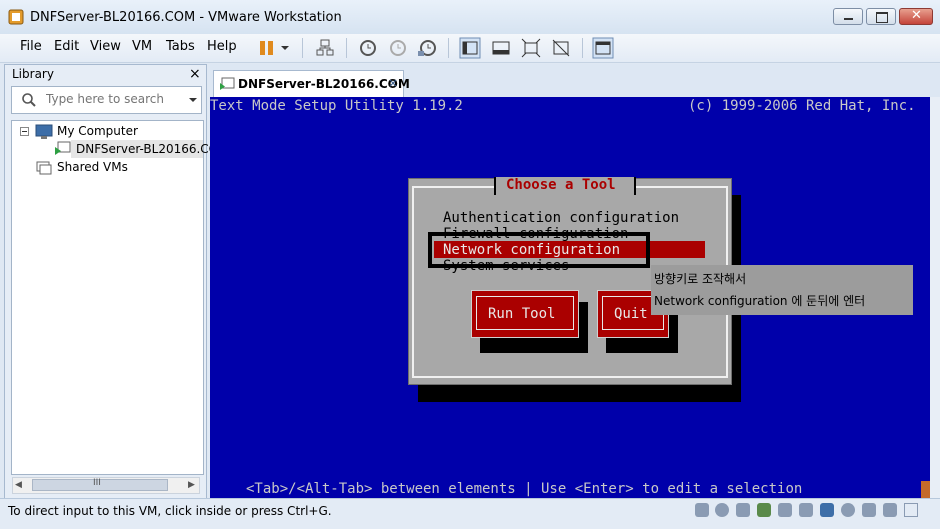 The width and height of the screenshot is (940, 529). I want to click on full-screen-icon, so click(531, 48).